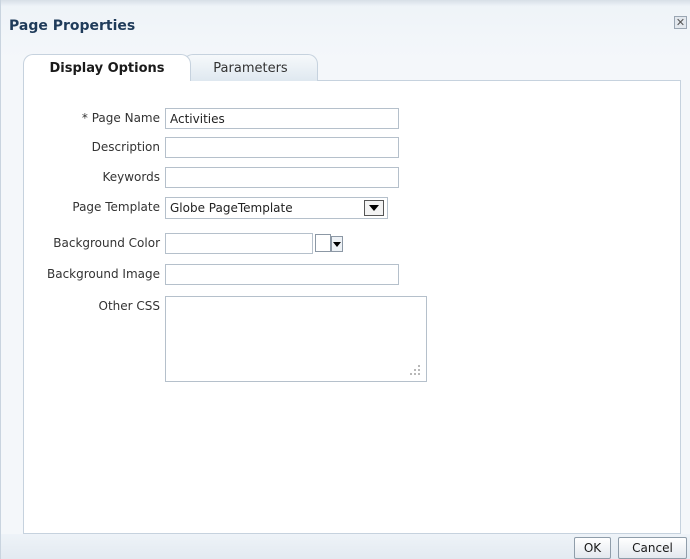 This screenshot has height=559, width=690. I want to click on page-template-select: Globe PageTemplate, so click(276, 208).